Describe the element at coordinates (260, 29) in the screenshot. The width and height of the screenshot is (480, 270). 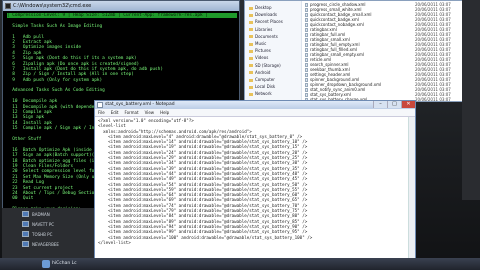
I see `nav-item: Libraries` at that location.